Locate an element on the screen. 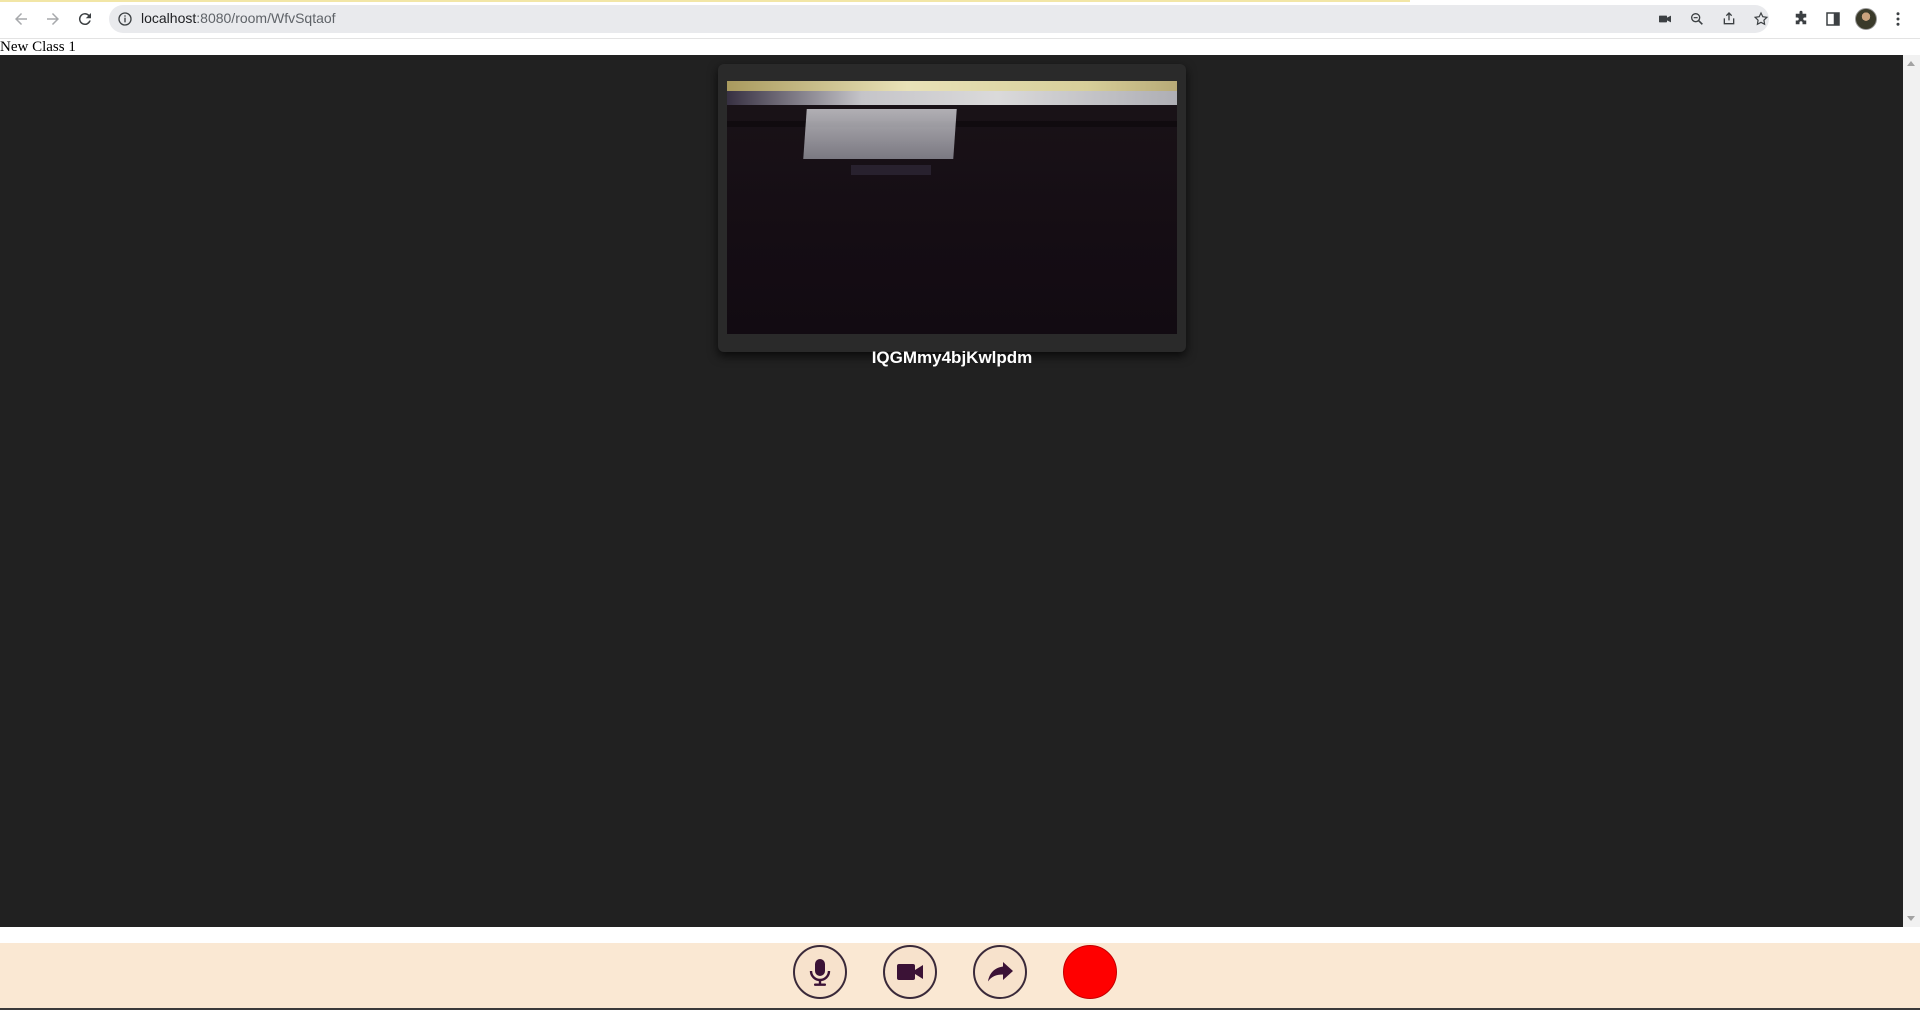  browser-toolbar: localhost:8080/room/WfvSqtaof is located at coordinates (960, 19).